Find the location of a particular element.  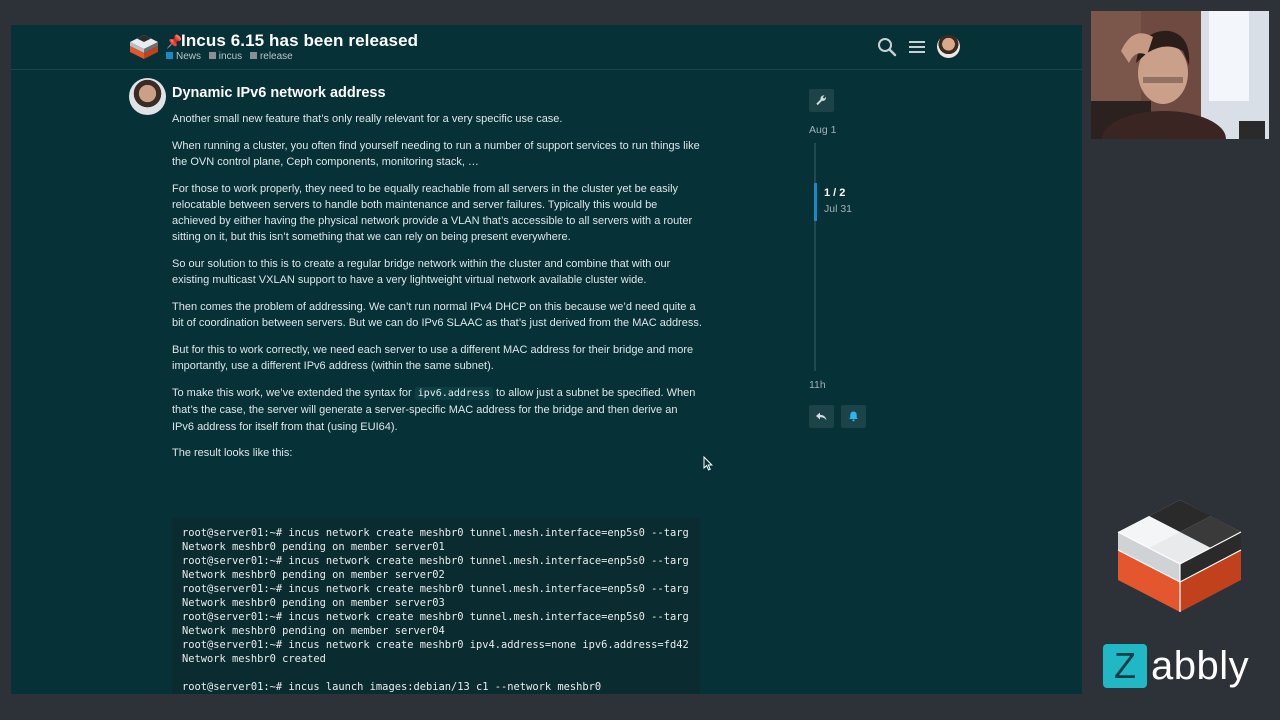

header-divider is located at coordinates (546, 69).